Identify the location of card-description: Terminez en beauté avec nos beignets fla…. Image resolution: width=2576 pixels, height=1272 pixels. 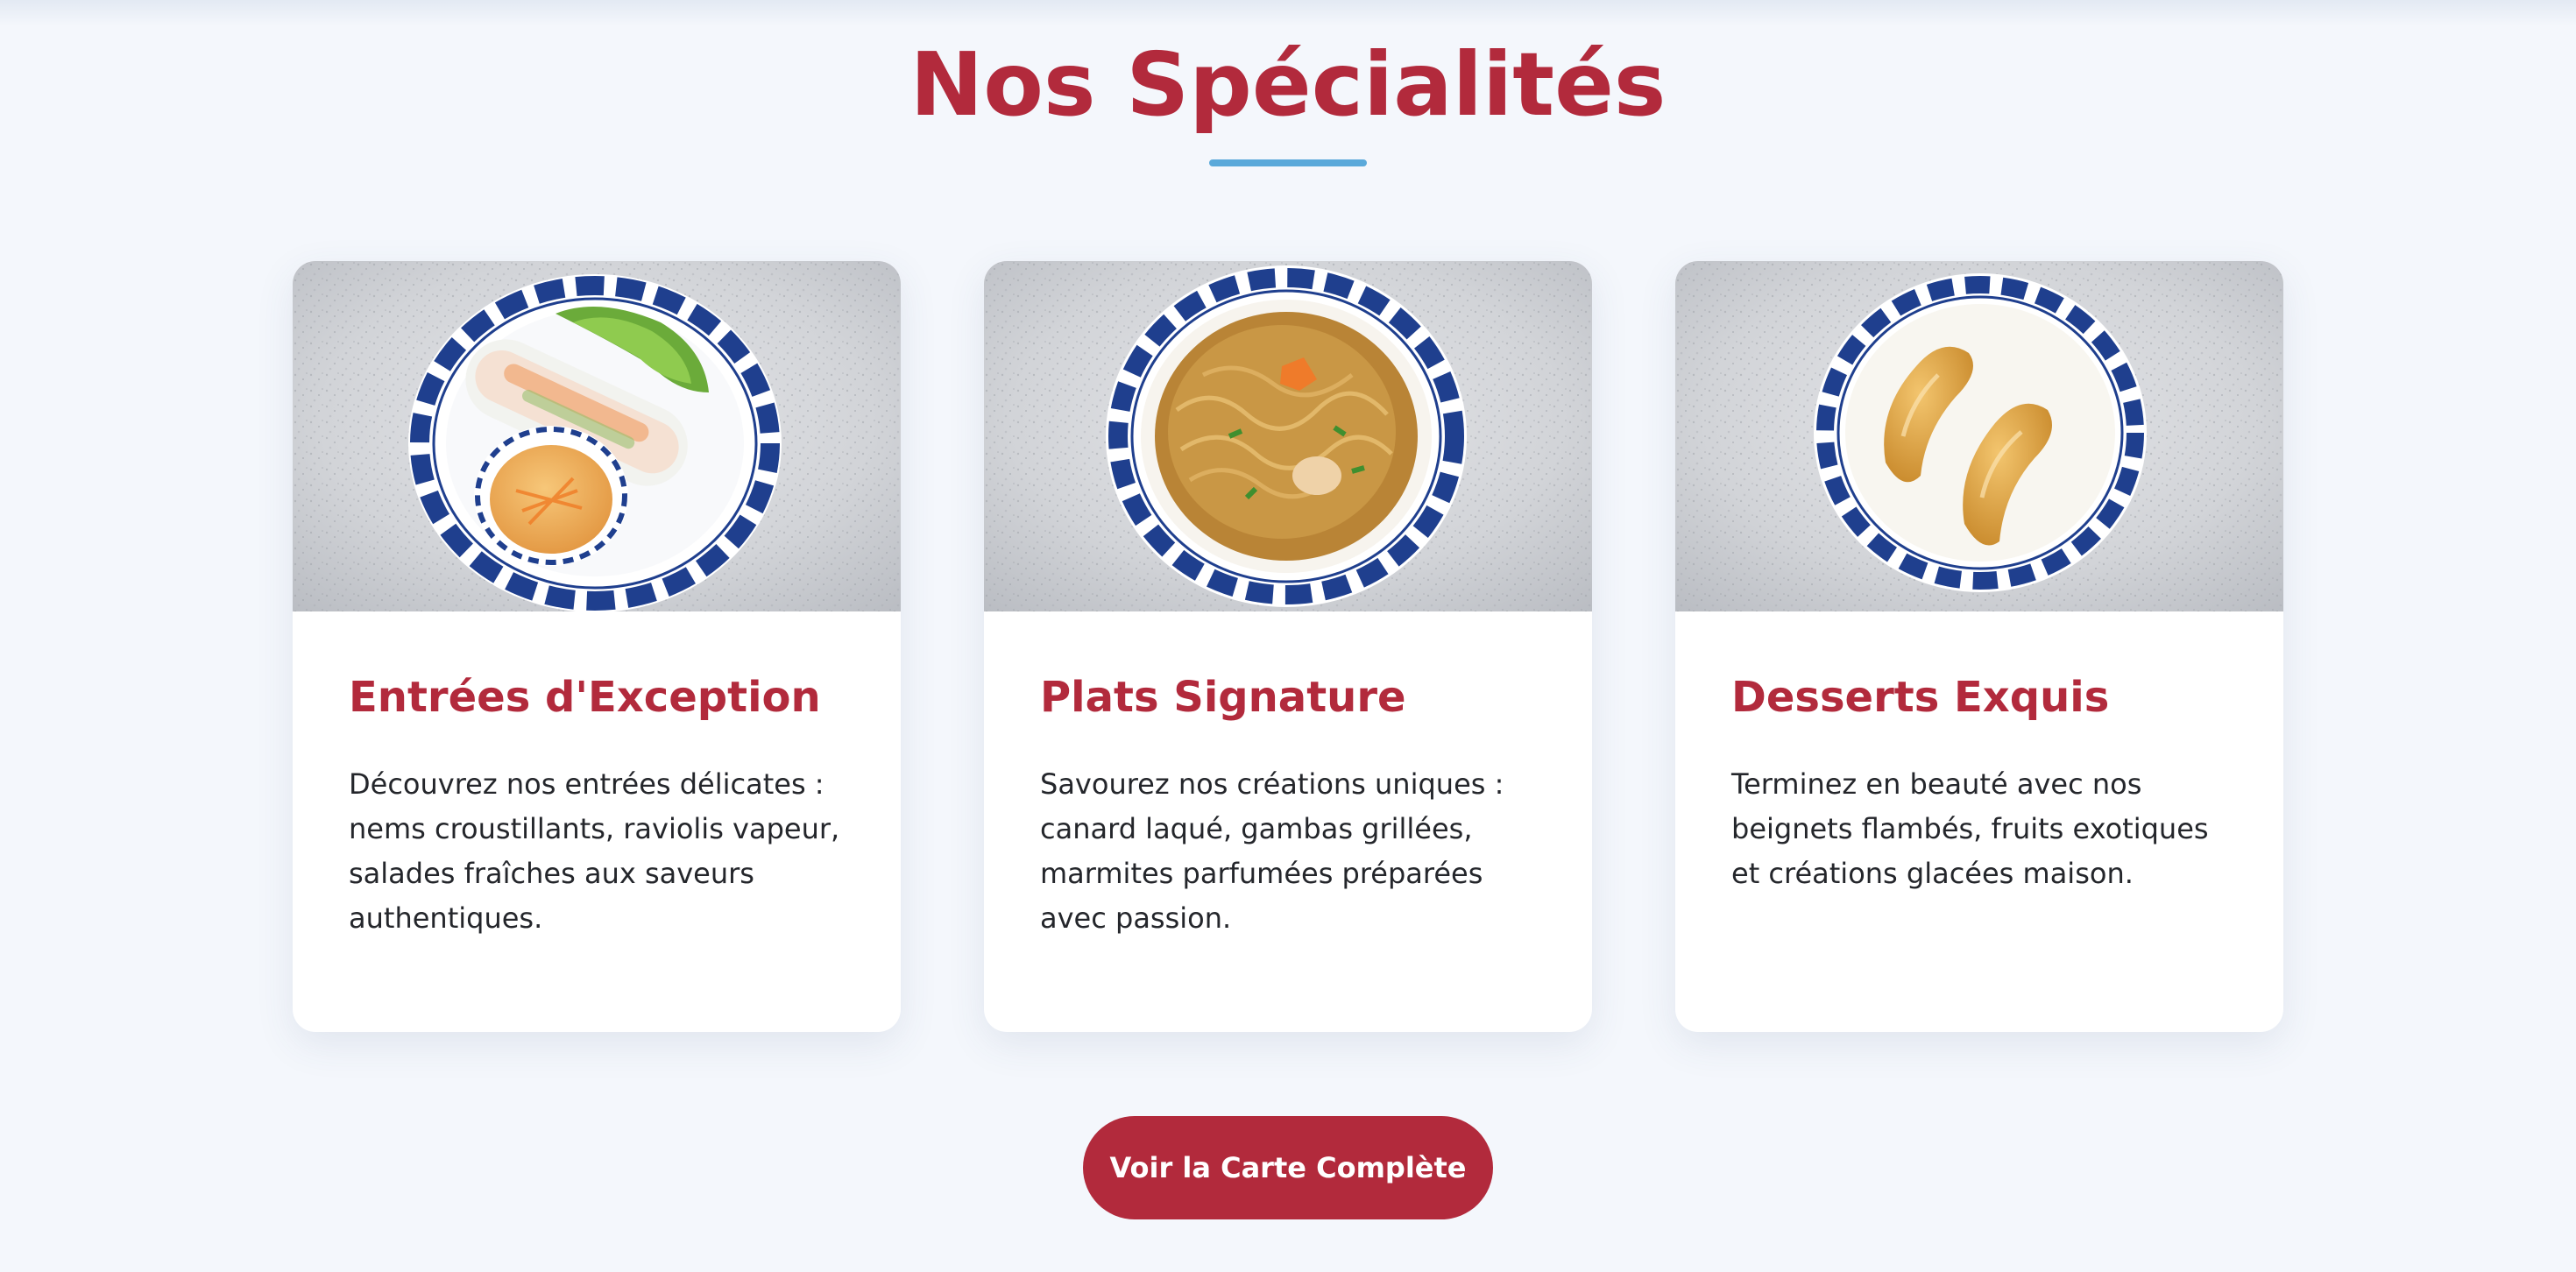
(1970, 828).